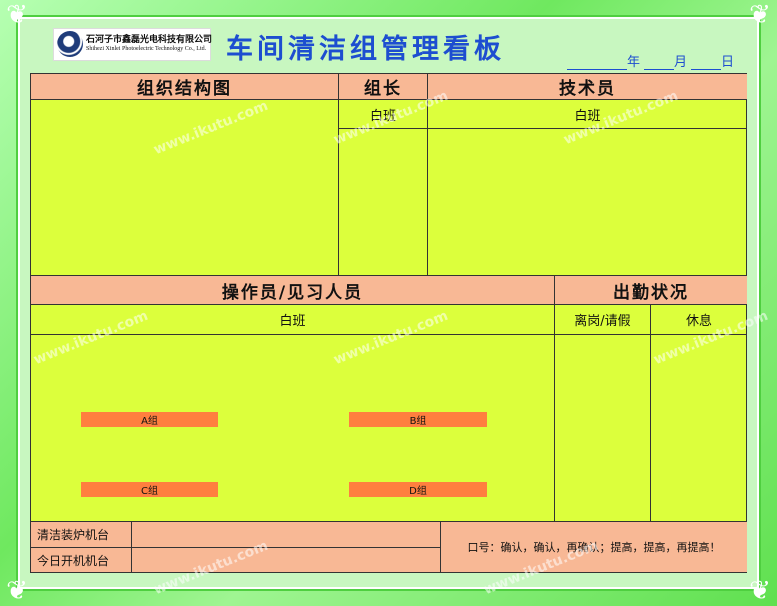  I want to click on leader-area, so click(383, 202).